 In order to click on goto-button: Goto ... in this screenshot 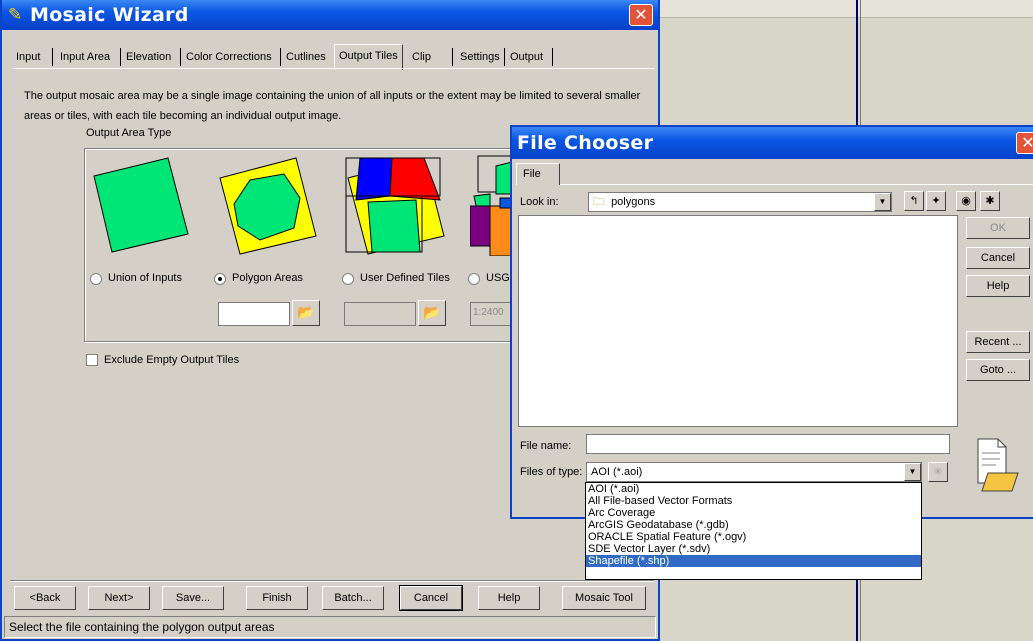, I will do `click(998, 370)`.